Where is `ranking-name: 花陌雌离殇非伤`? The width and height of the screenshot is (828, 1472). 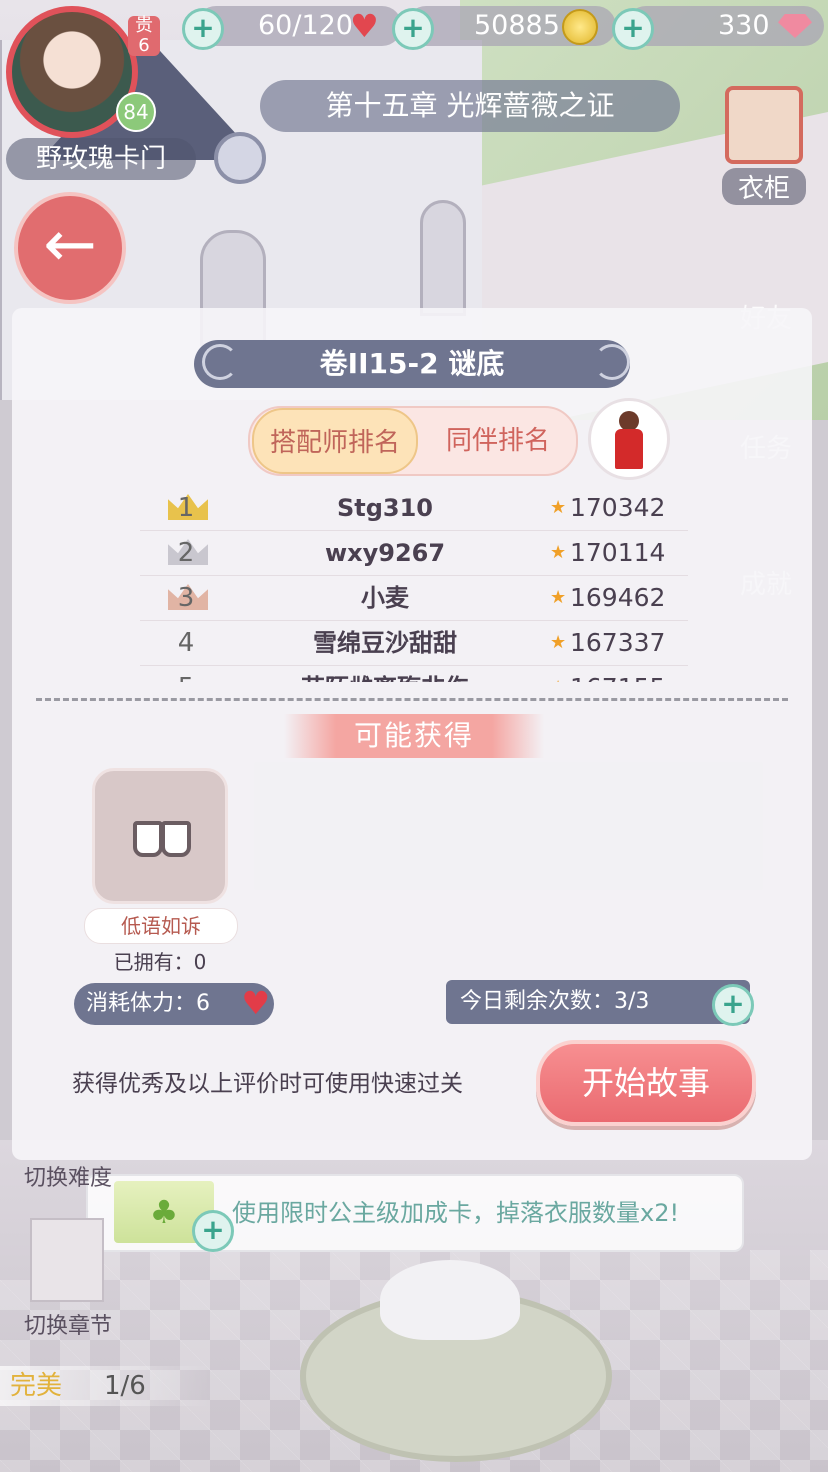
ranking-name: 花陌雌离殇非伤 is located at coordinates (385, 674).